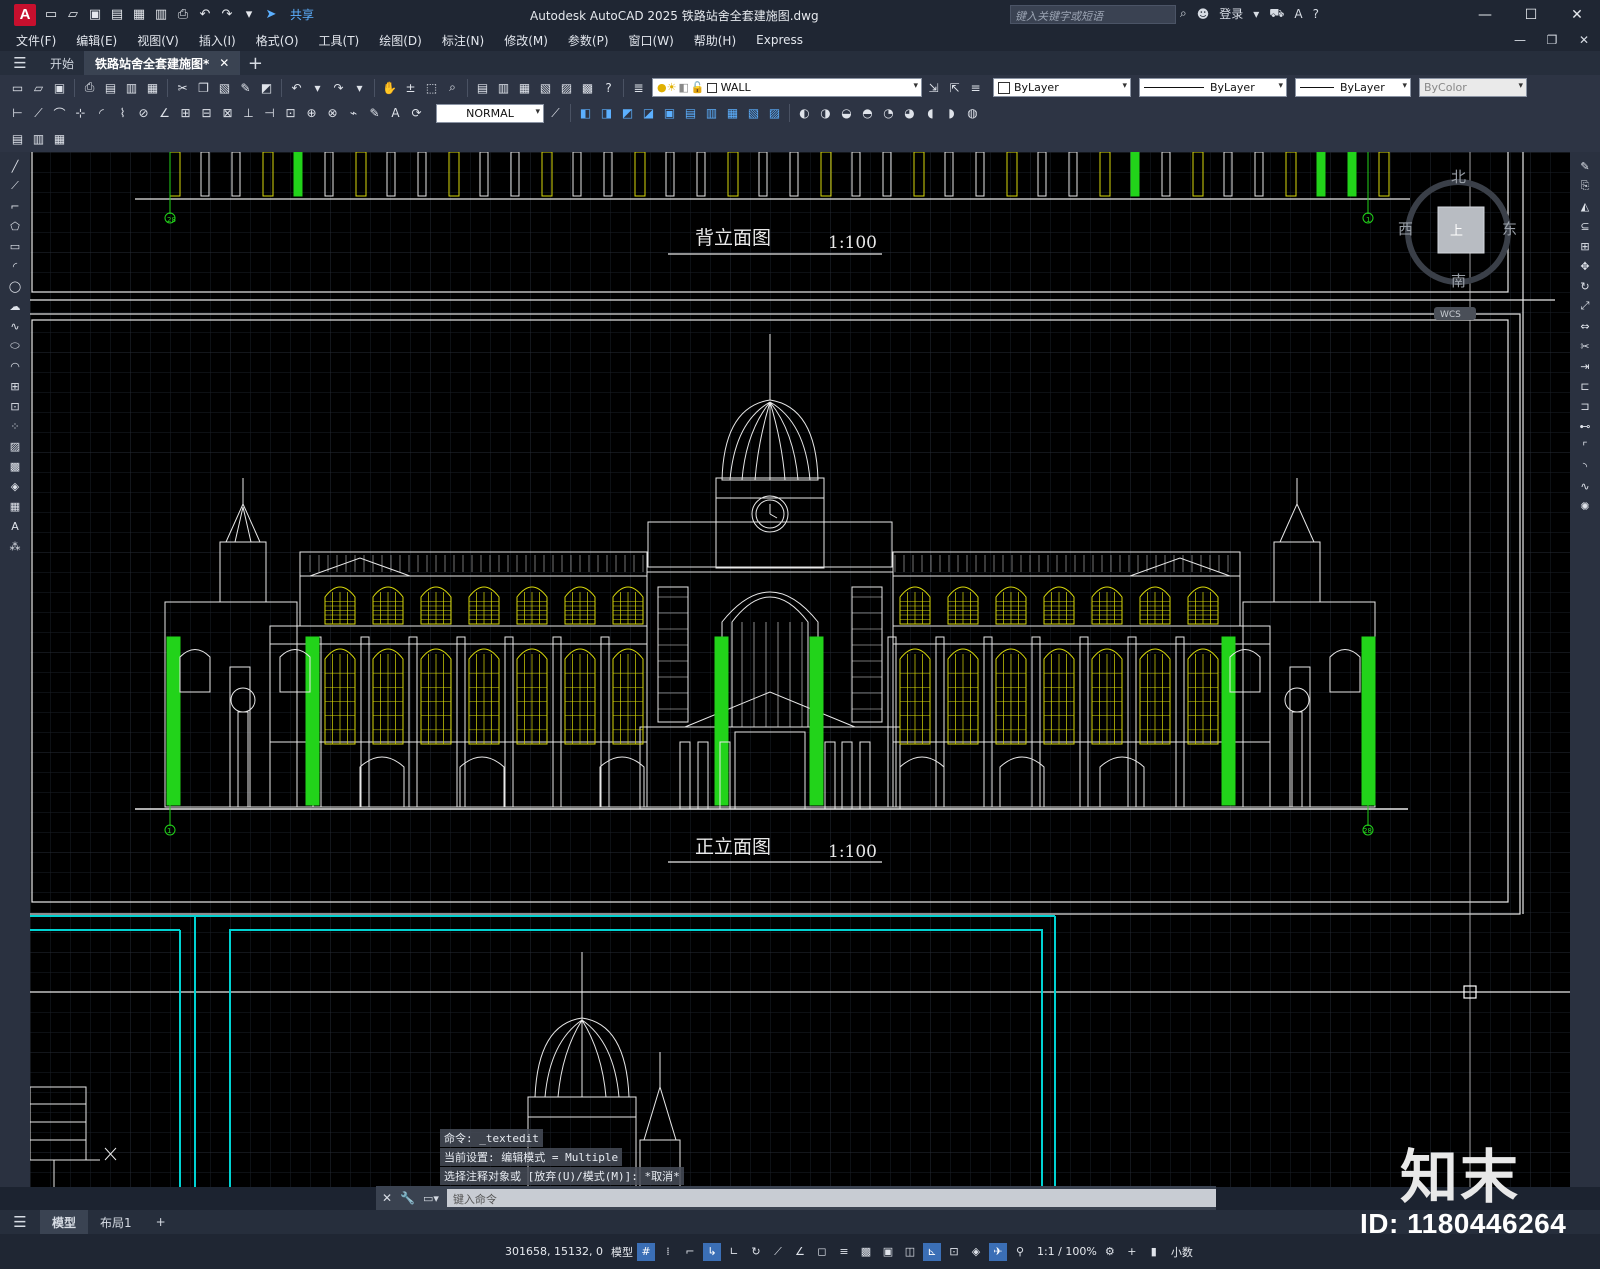 The image size is (1600, 1269). Describe the element at coordinates (15, 306) in the screenshot. I see `revcloud-icon: ☁` at that location.